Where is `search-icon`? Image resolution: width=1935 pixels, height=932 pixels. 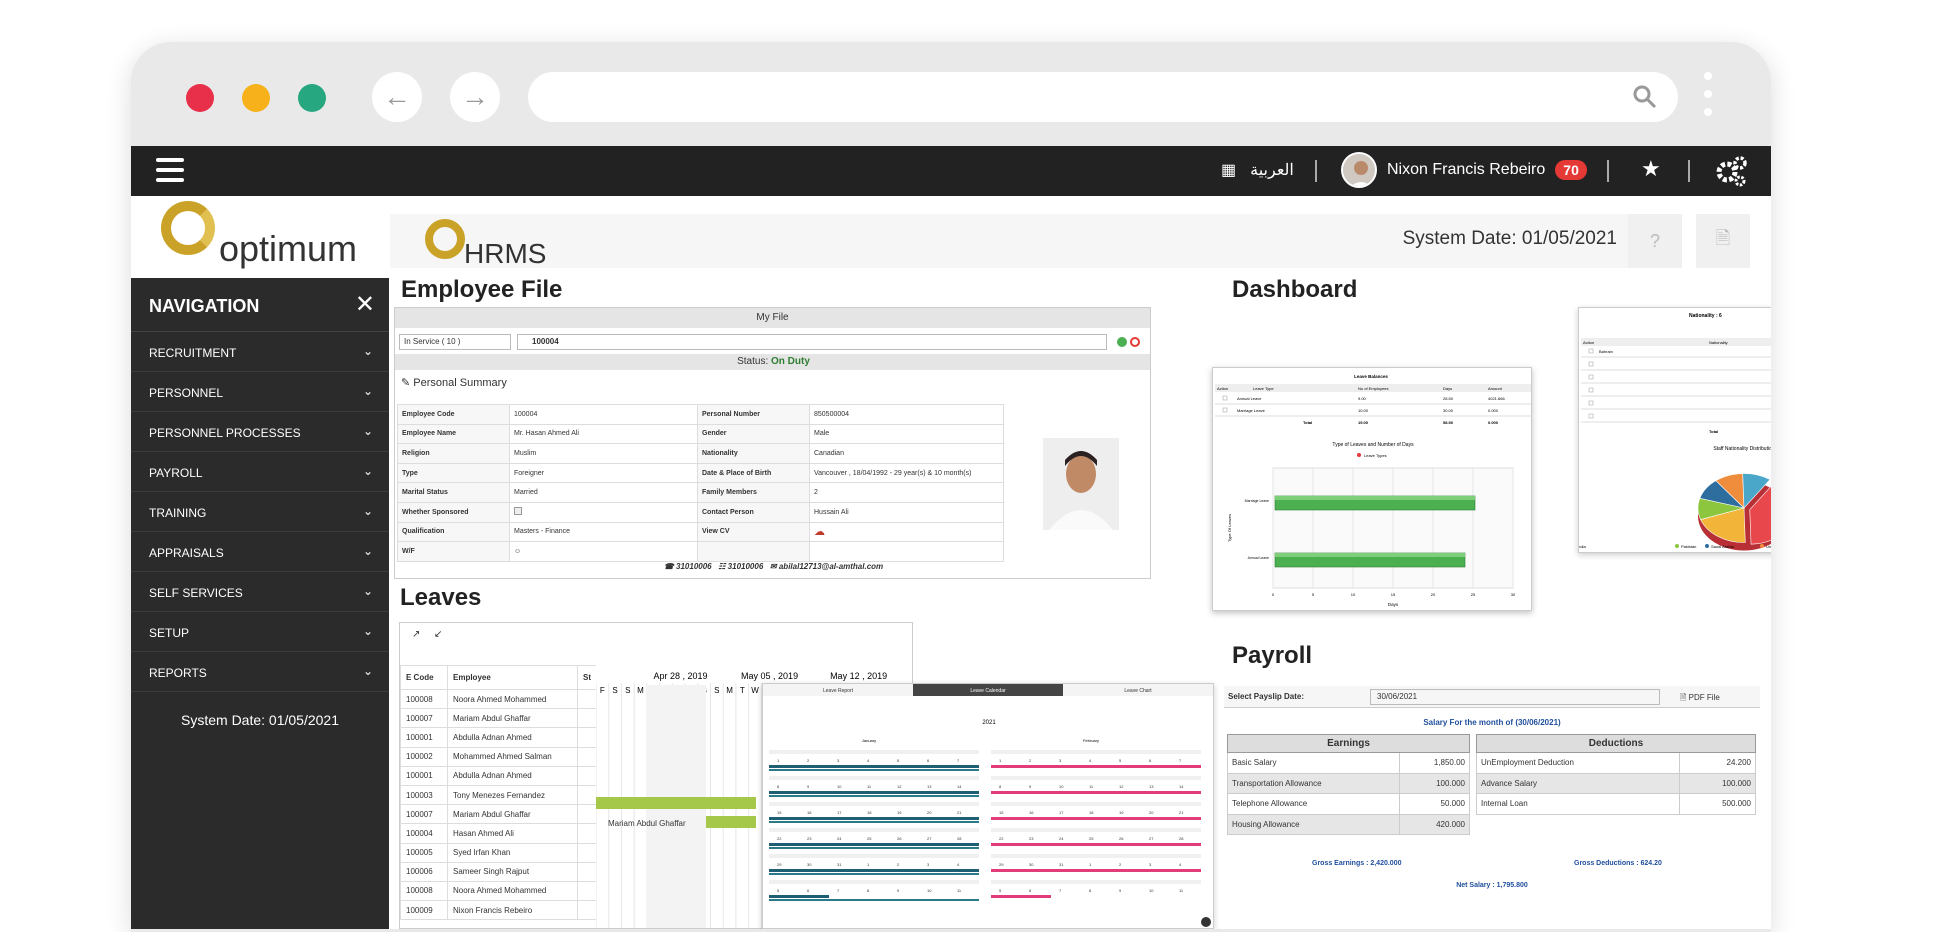 search-icon is located at coordinates (1645, 97).